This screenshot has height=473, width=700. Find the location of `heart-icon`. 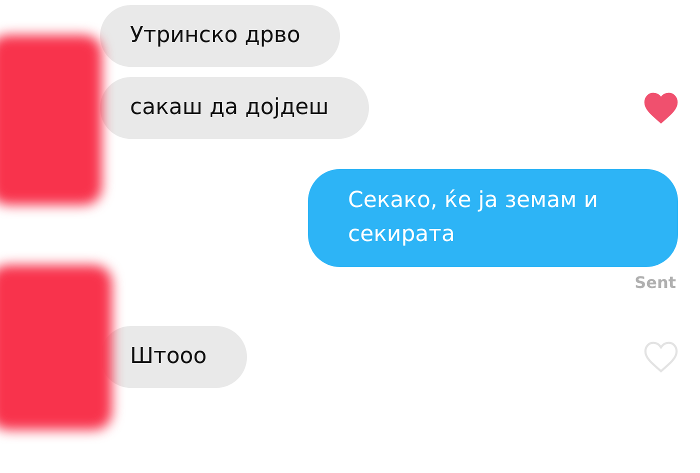

heart-icon is located at coordinates (661, 108).